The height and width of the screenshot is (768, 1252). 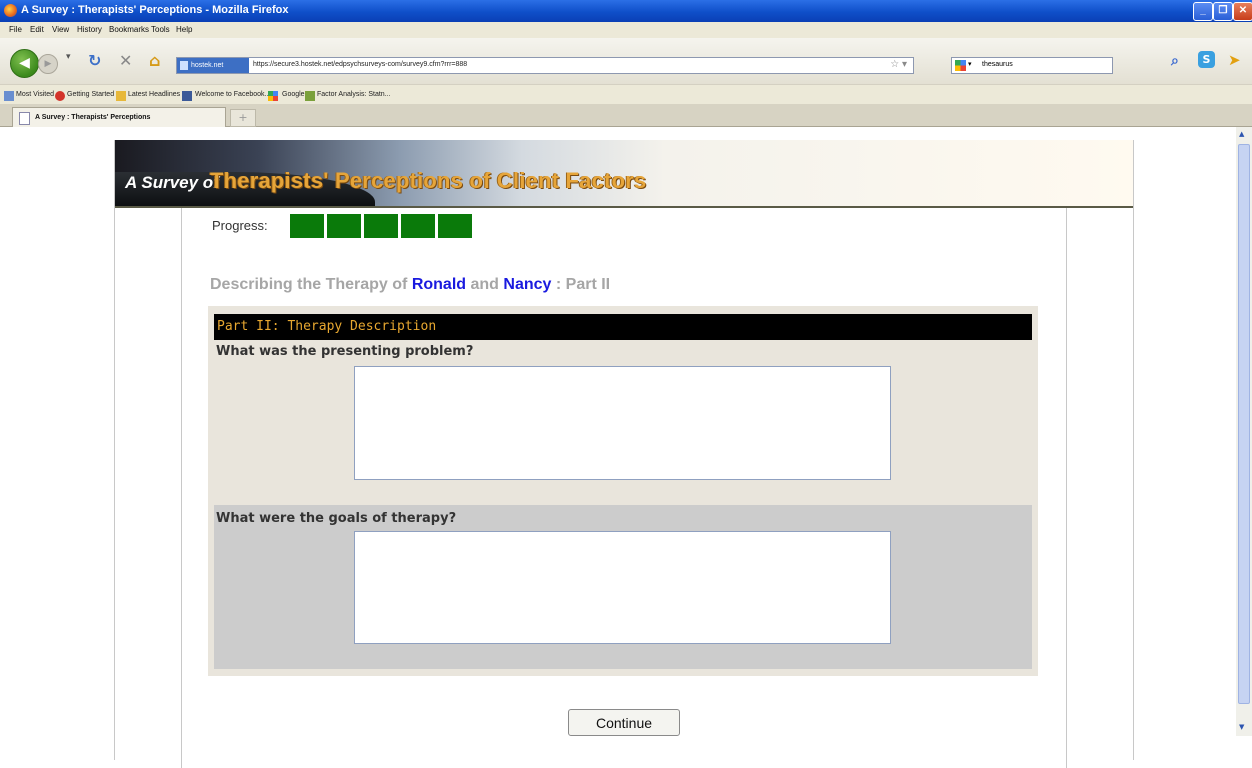 What do you see at coordinates (243, 118) in the screenshot?
I see `new-tab-button: +` at bounding box center [243, 118].